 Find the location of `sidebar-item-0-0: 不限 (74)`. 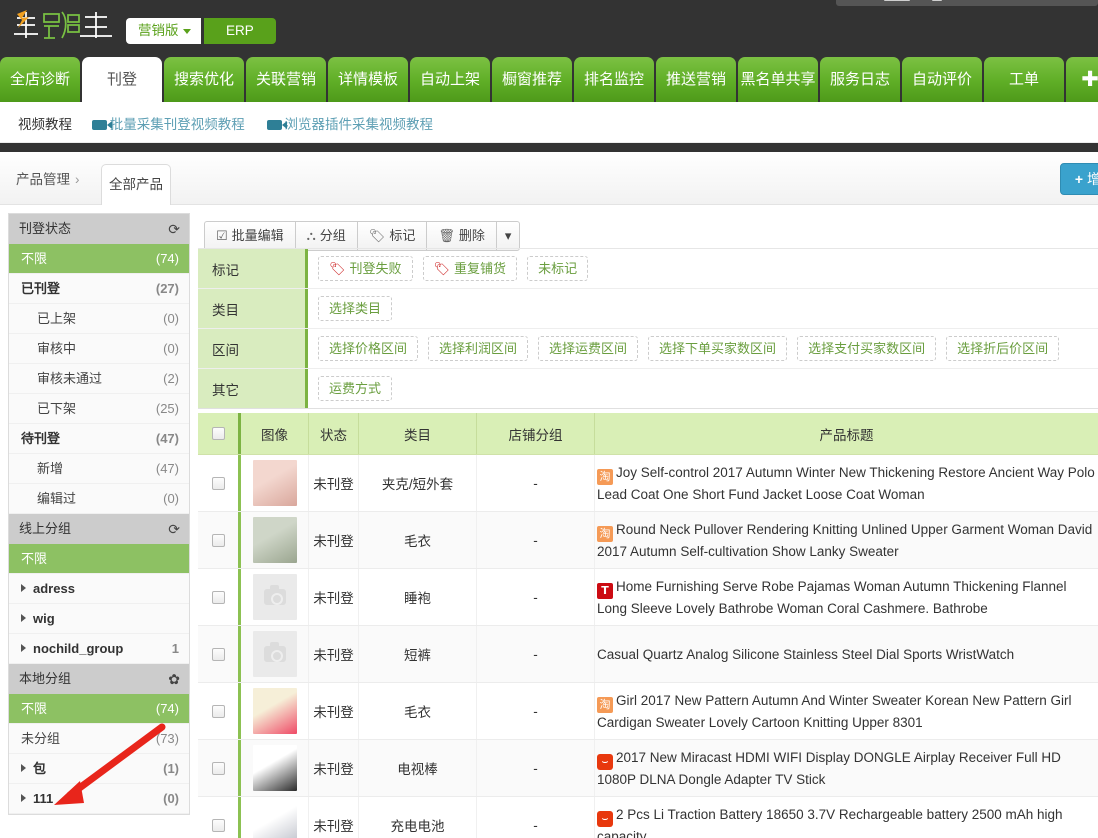

sidebar-item-0-0: 不限 (74) is located at coordinates (99, 259).